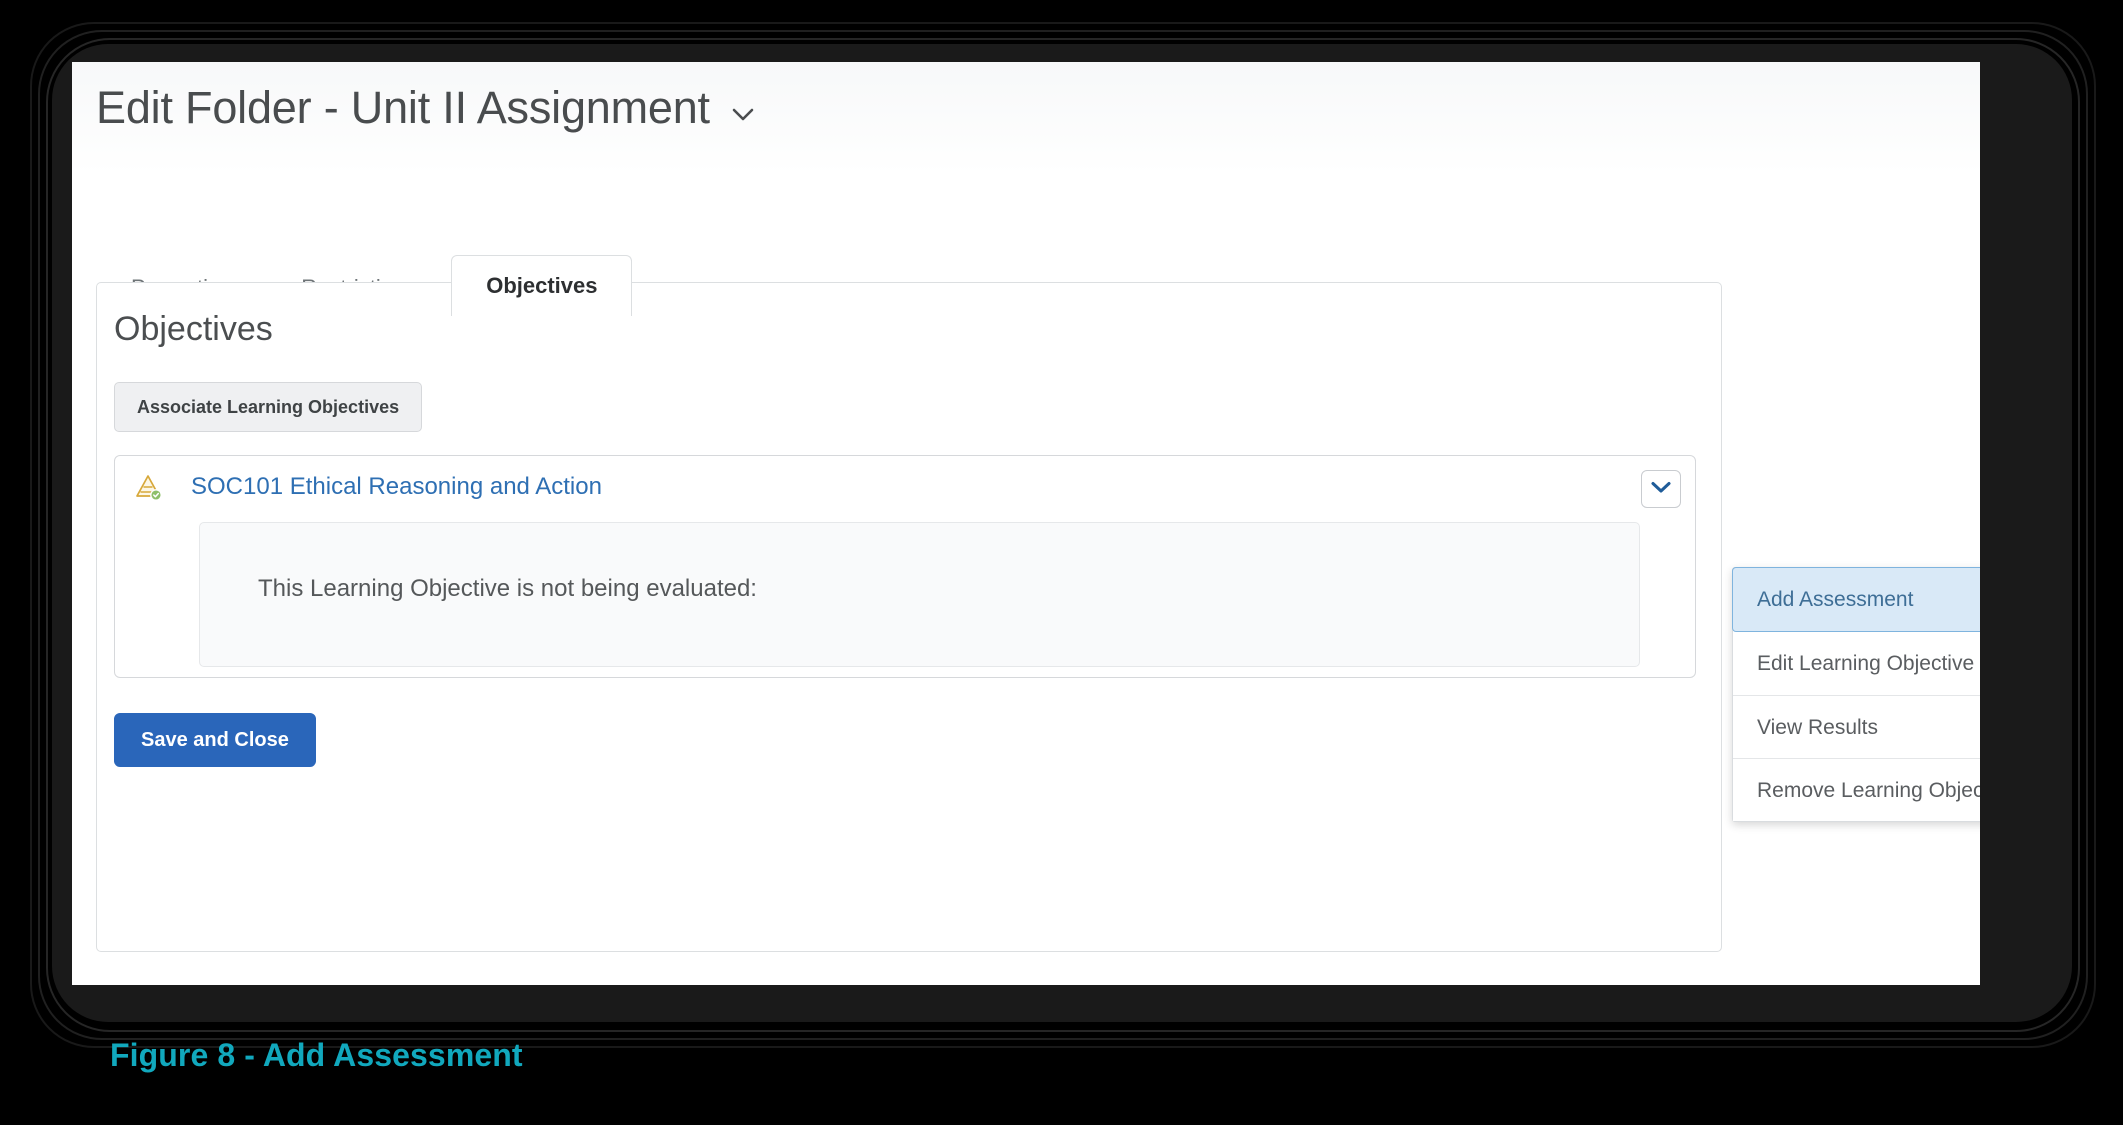 Image resolution: width=2123 pixels, height=1125 pixels. What do you see at coordinates (193, 329) in the screenshot?
I see `panel-heading: Objectives` at bounding box center [193, 329].